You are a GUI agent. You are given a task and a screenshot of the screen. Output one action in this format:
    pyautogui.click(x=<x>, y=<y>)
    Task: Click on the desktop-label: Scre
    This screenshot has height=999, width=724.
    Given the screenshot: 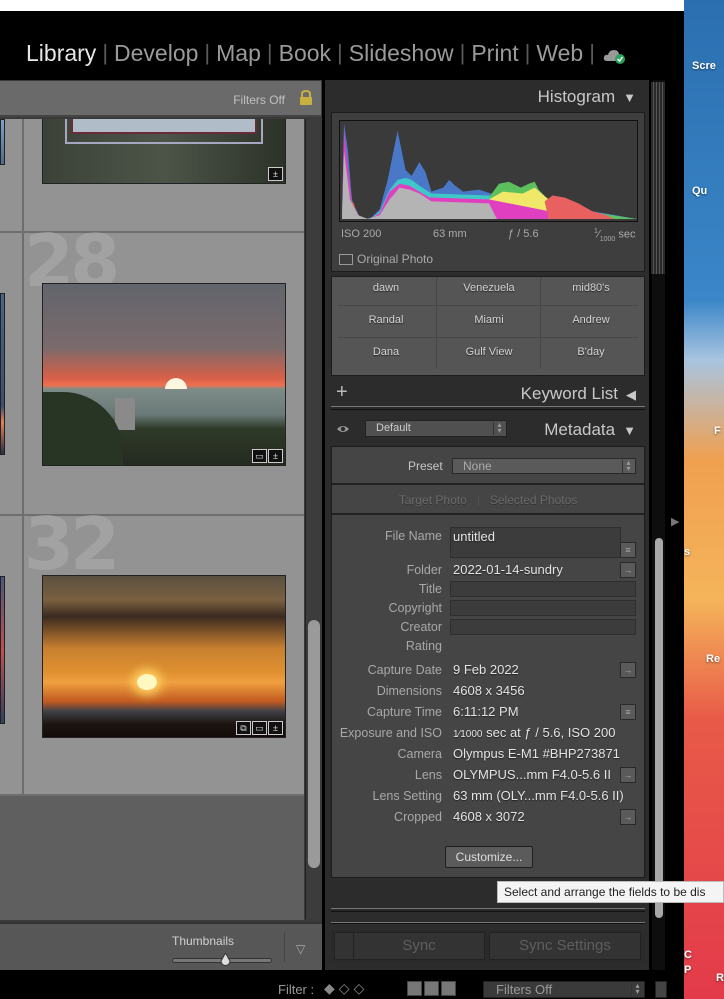 What is the action you would take?
    pyautogui.click(x=704, y=66)
    